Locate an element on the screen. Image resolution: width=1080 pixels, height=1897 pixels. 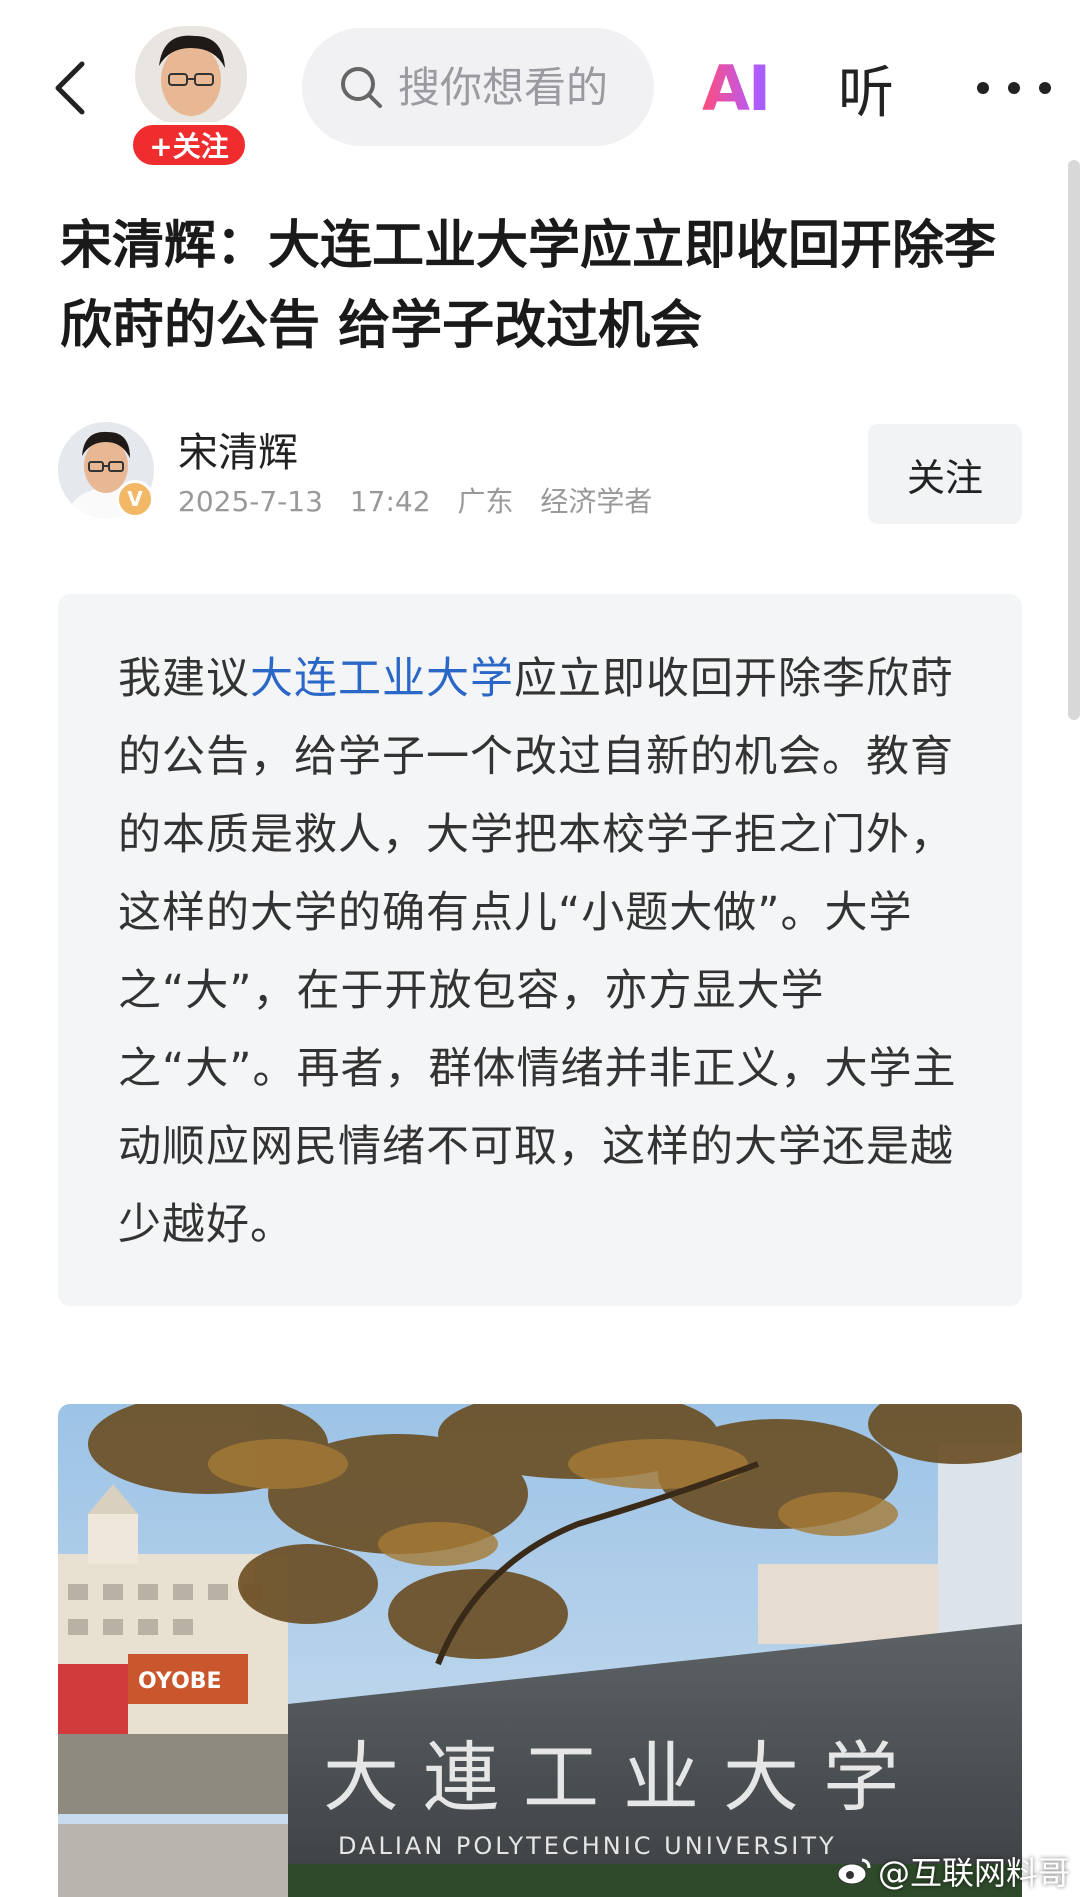
more-dots-icon is located at coordinates (1014, 88).